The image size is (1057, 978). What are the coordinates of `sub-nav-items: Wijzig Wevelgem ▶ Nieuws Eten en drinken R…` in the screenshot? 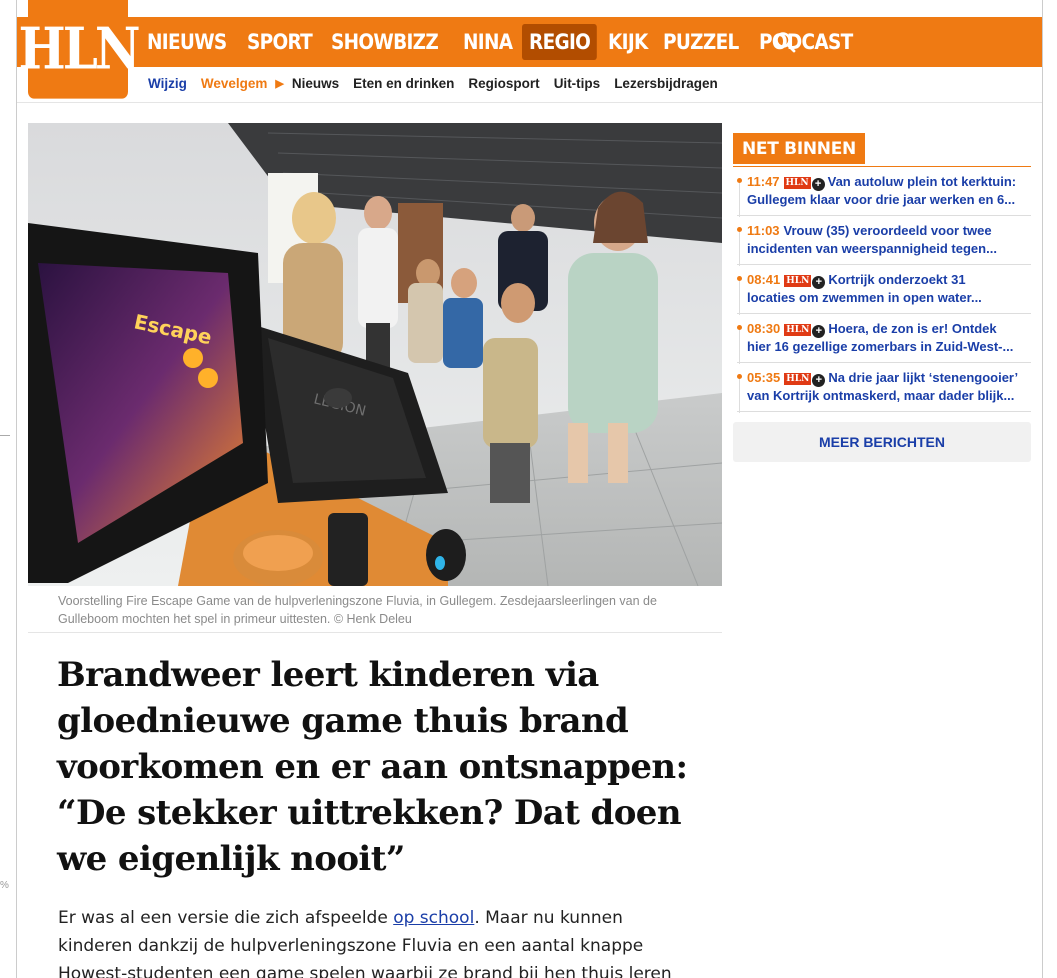 It's located at (440, 83).